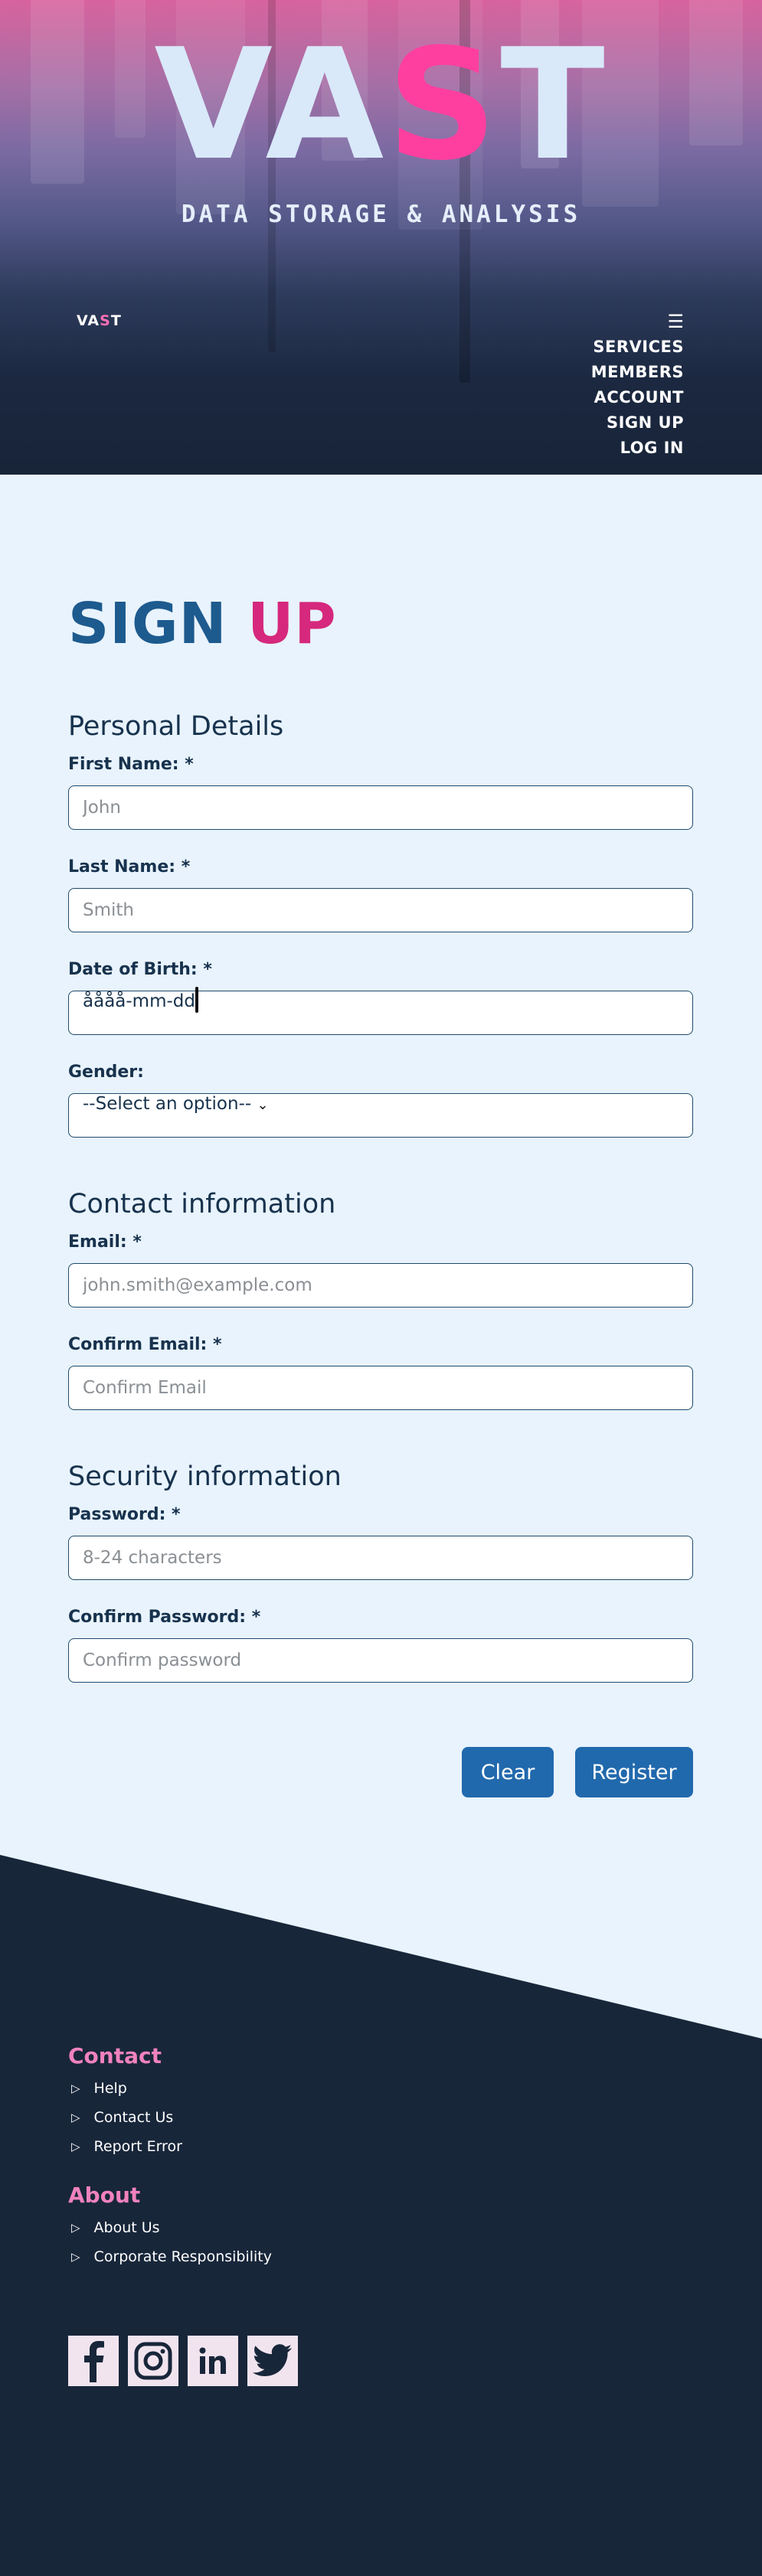 Image resolution: width=762 pixels, height=2576 pixels. I want to click on section-security-information: Security information, so click(205, 1476).